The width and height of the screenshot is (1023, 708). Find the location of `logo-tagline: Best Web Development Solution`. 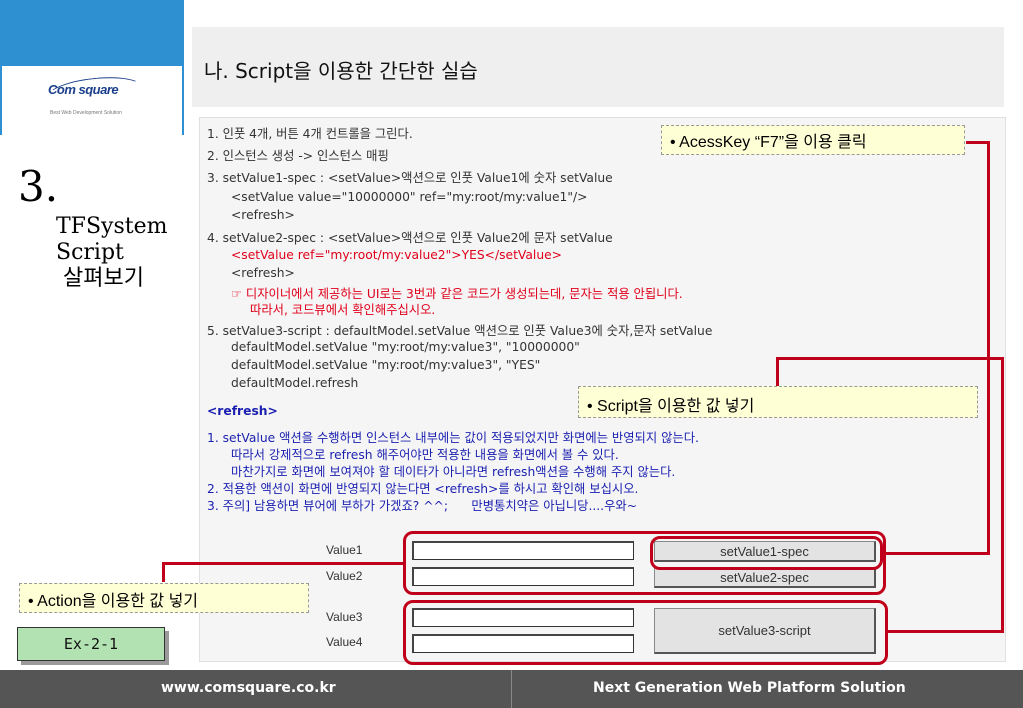

logo-tagline: Best Web Development Solution is located at coordinates (86, 113).